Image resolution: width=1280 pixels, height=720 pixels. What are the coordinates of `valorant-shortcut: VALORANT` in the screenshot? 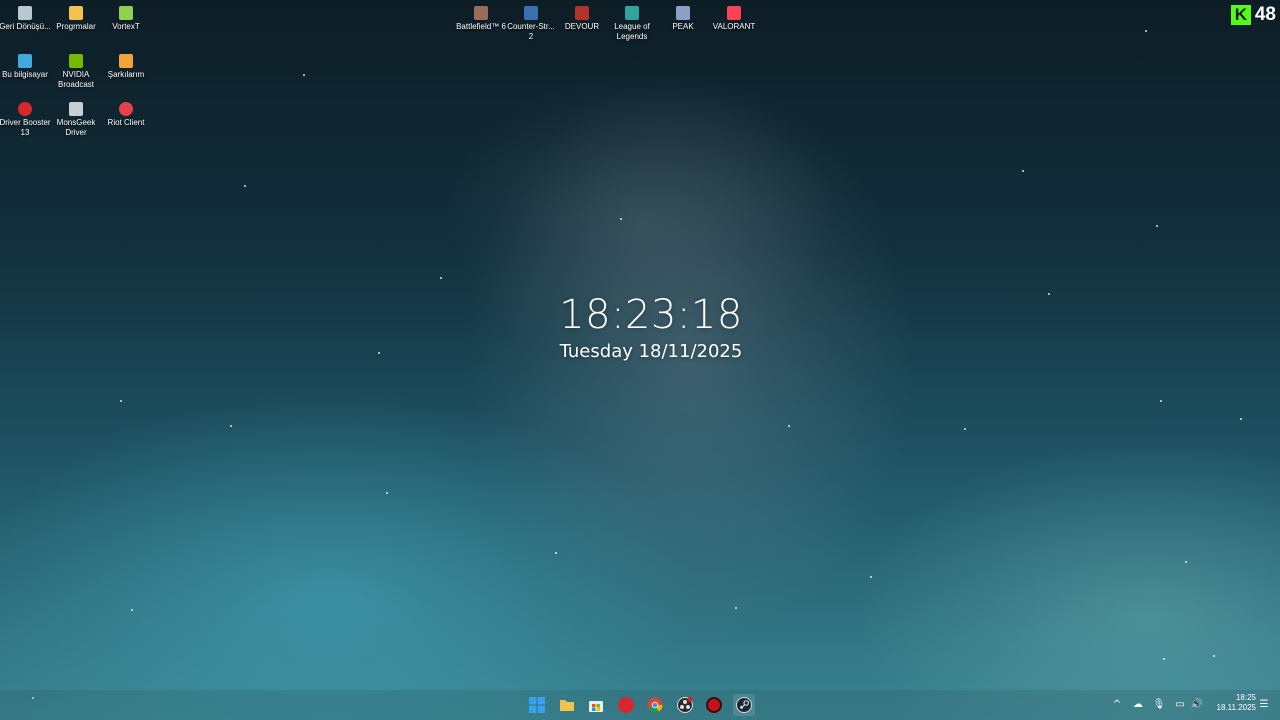 It's located at (734, 19).